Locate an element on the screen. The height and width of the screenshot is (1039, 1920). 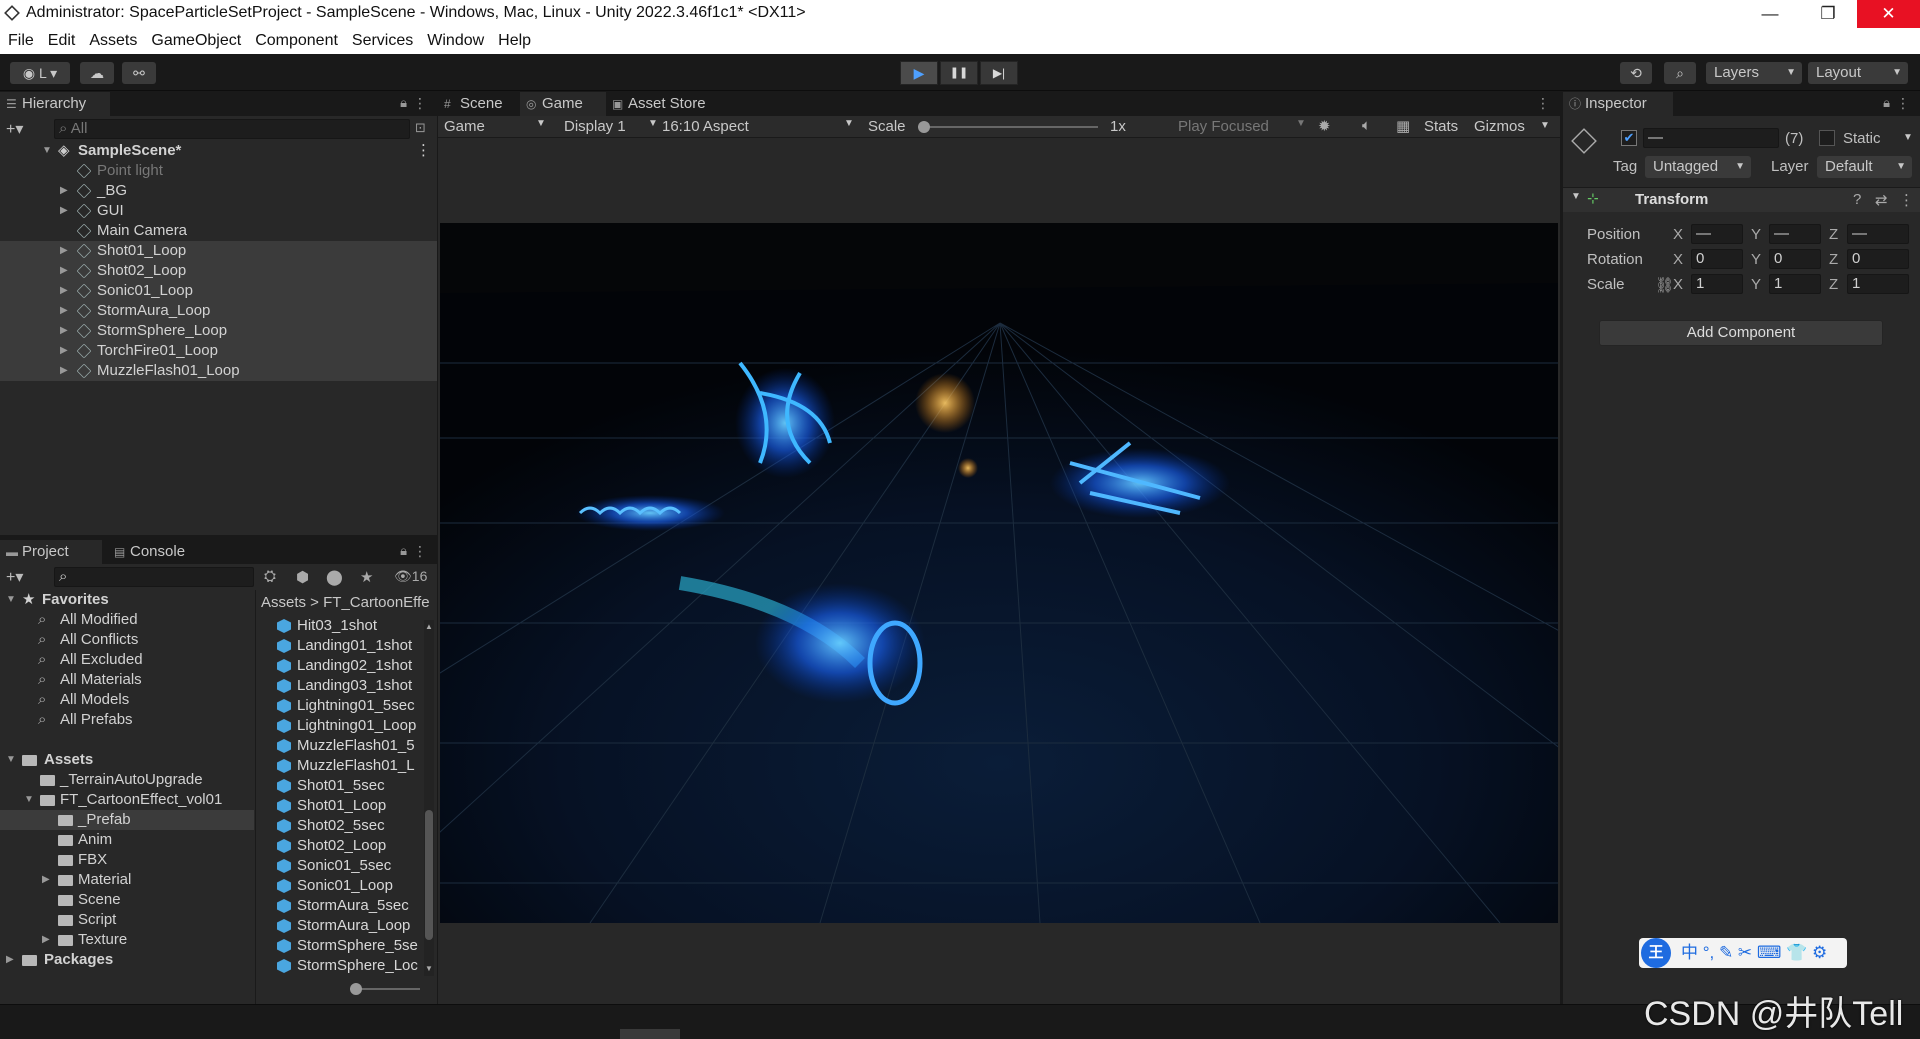
folder-item: _Prefab is located at coordinates (127, 820).